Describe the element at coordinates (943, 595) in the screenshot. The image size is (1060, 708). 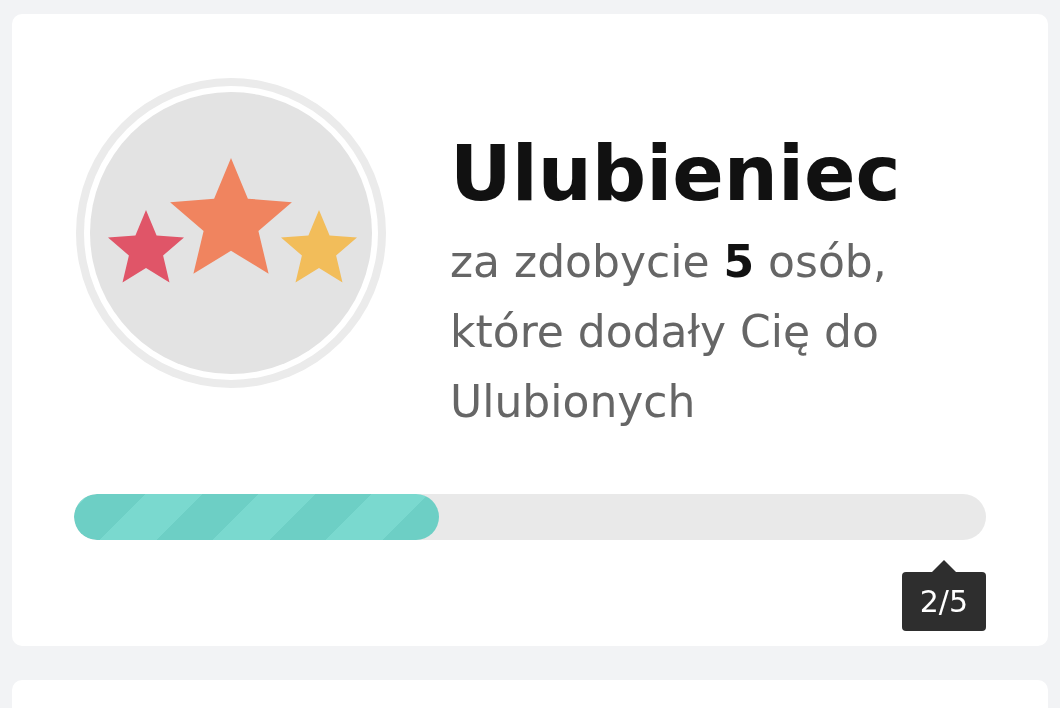
I see `progress-tooltip: 2/5` at that location.